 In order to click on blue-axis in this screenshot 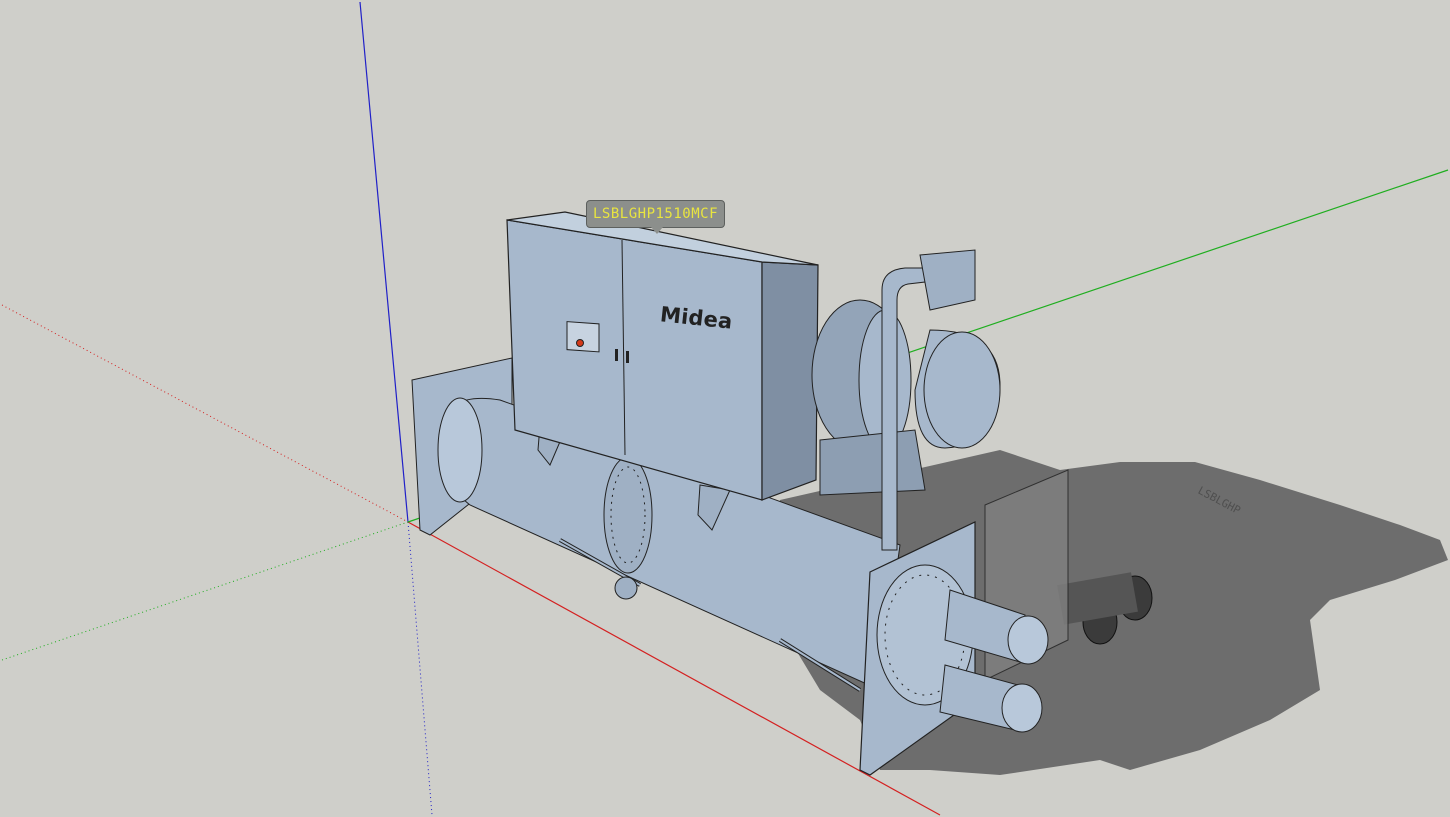, I will do `click(384, 262)`.